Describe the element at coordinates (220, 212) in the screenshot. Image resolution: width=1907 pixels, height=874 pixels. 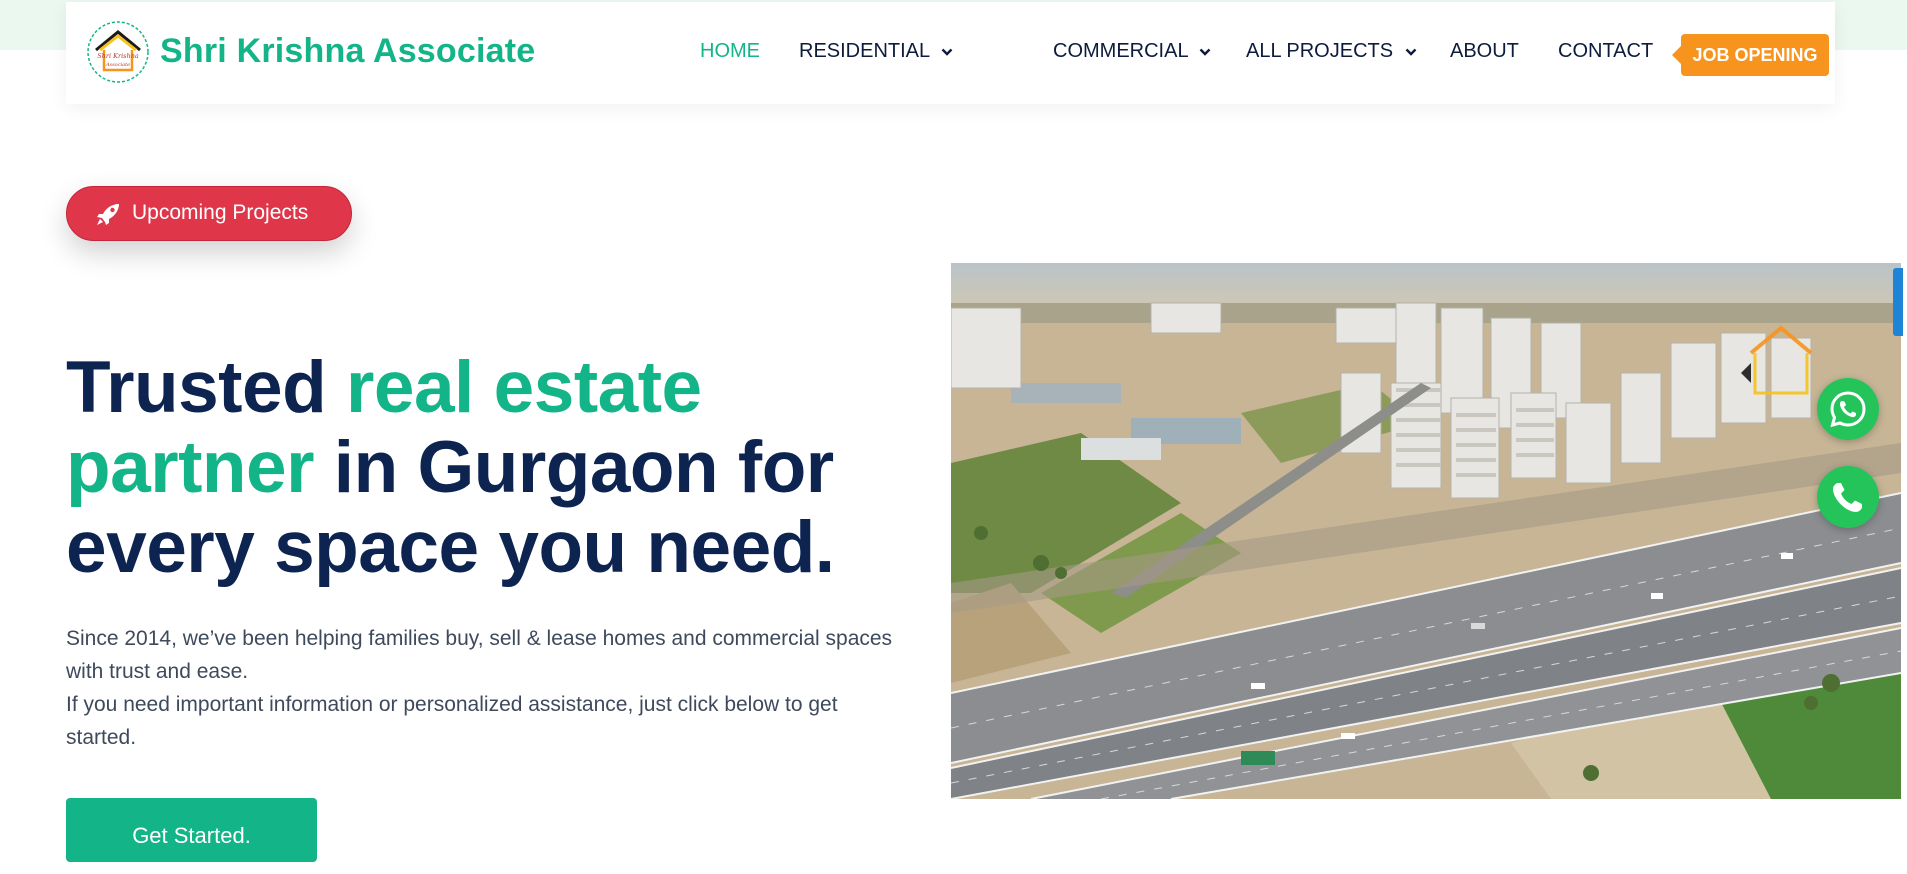
I see `upcoming-projects-label: Upcoming Projects` at that location.